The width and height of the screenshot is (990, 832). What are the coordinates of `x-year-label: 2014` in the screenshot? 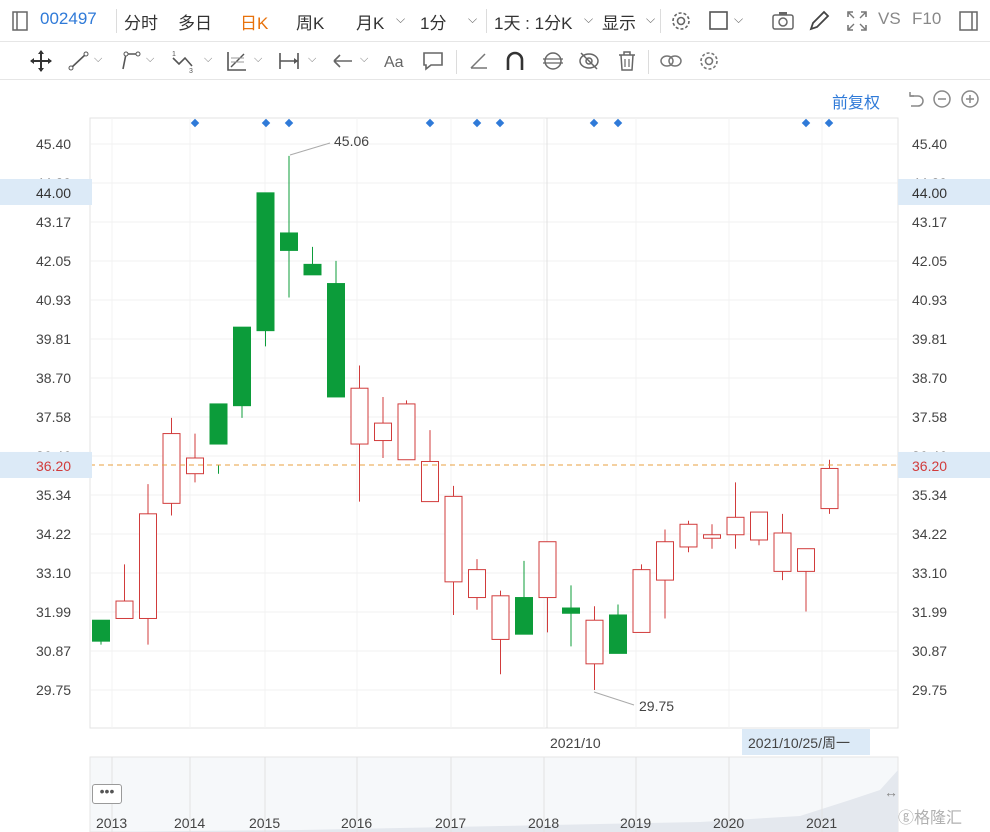 It's located at (189, 823).